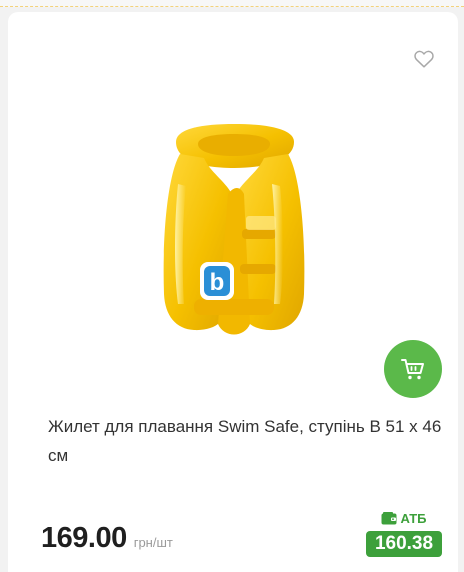  I want to click on shopping-cart-icon, so click(413, 369).